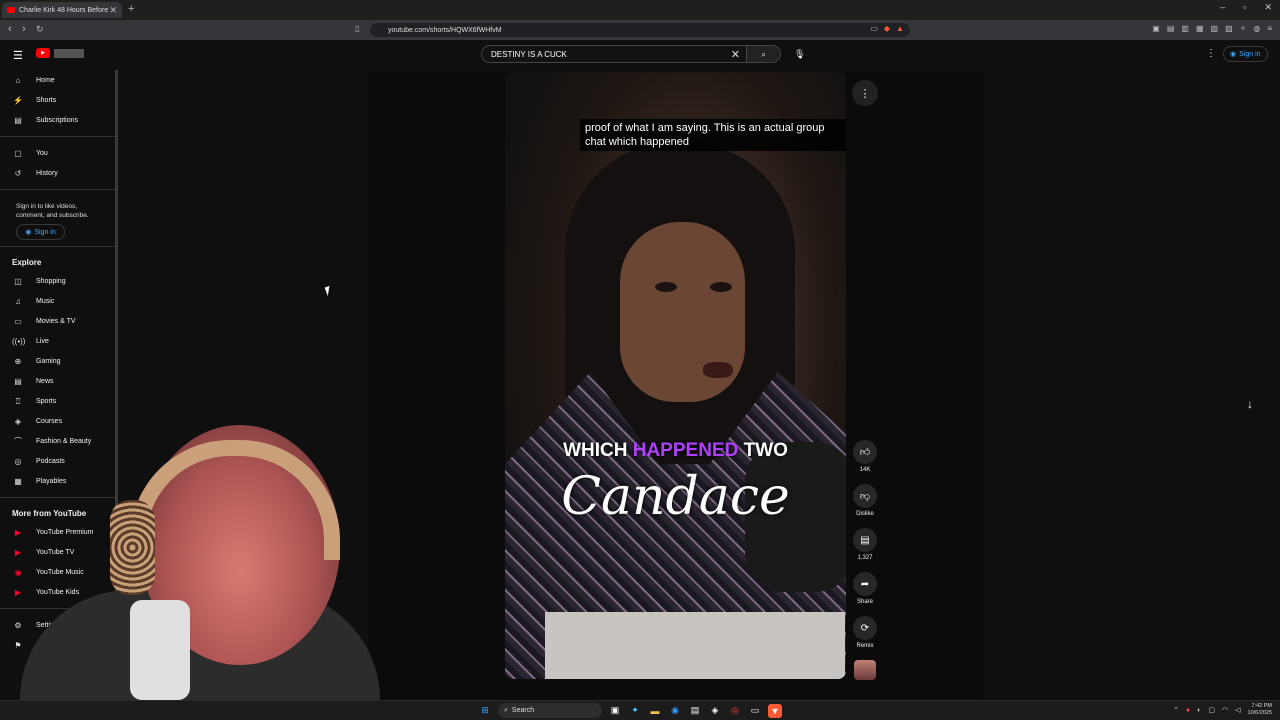 The width and height of the screenshot is (1280, 720). Describe the element at coordinates (59, 361) in the screenshot. I see `sidebar-item-gaming: ⊕ Gaming` at that location.